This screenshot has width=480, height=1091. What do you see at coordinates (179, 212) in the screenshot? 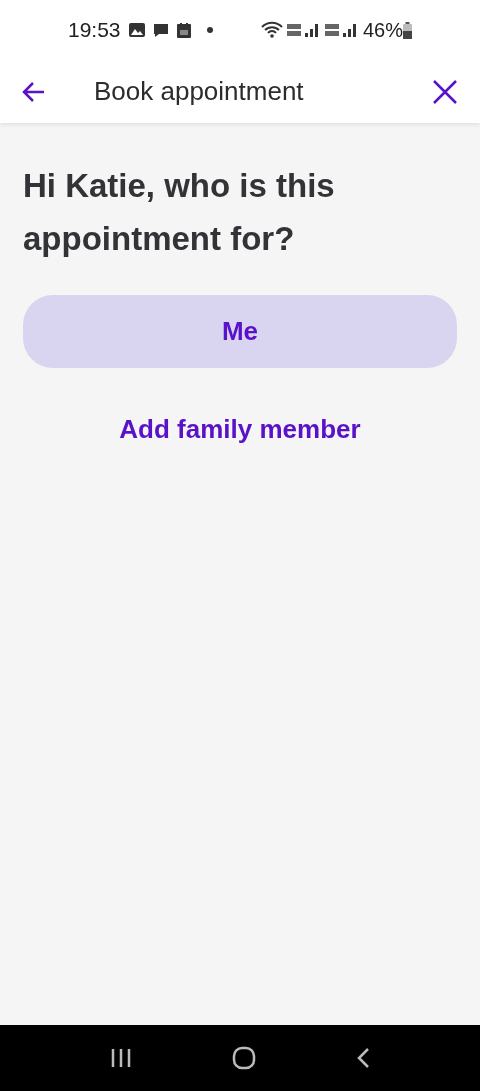
I see `question-heading: Hi Katie, who is this appointment for?` at bounding box center [179, 212].